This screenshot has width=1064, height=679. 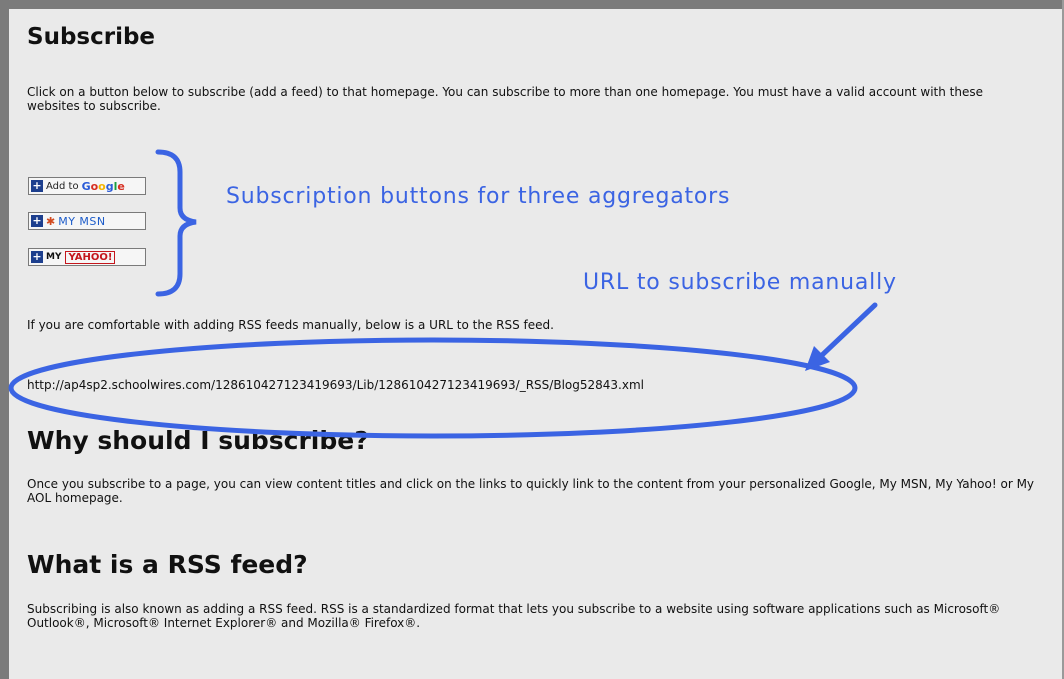 I want to click on url-highlight-ellipse, so click(x=433, y=388).